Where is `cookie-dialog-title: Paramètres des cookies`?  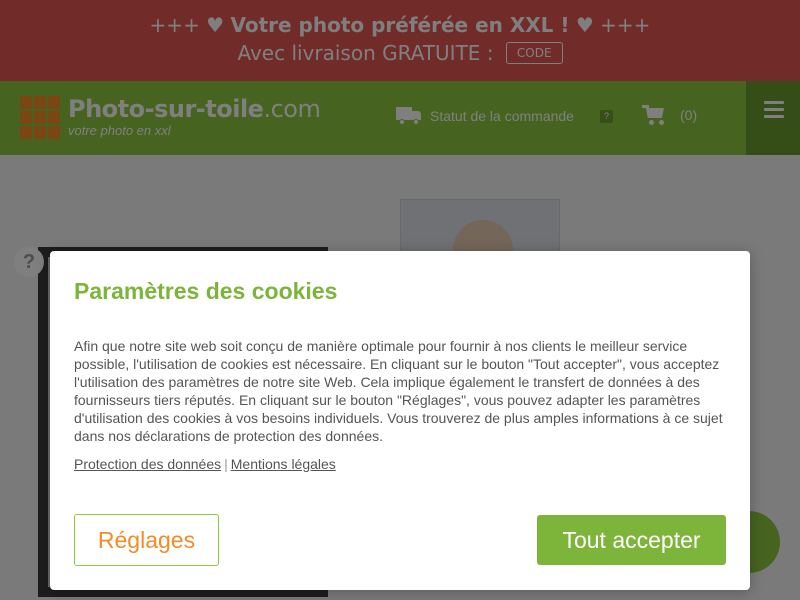
cookie-dialog-title: Paramètres des cookies is located at coordinates (206, 291).